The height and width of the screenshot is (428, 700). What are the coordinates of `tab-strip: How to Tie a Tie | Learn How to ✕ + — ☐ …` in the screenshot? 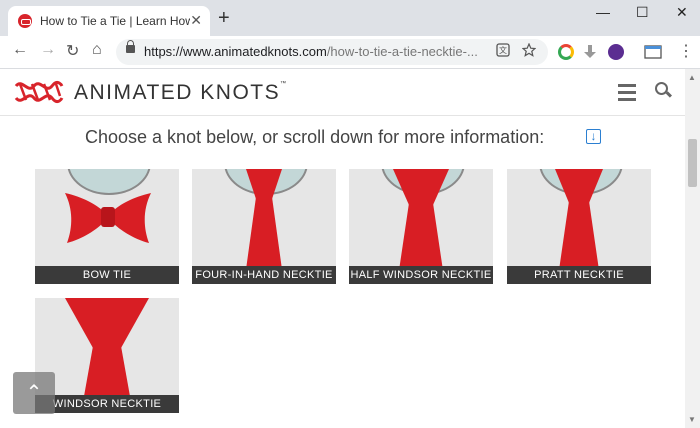 It's located at (350, 18).